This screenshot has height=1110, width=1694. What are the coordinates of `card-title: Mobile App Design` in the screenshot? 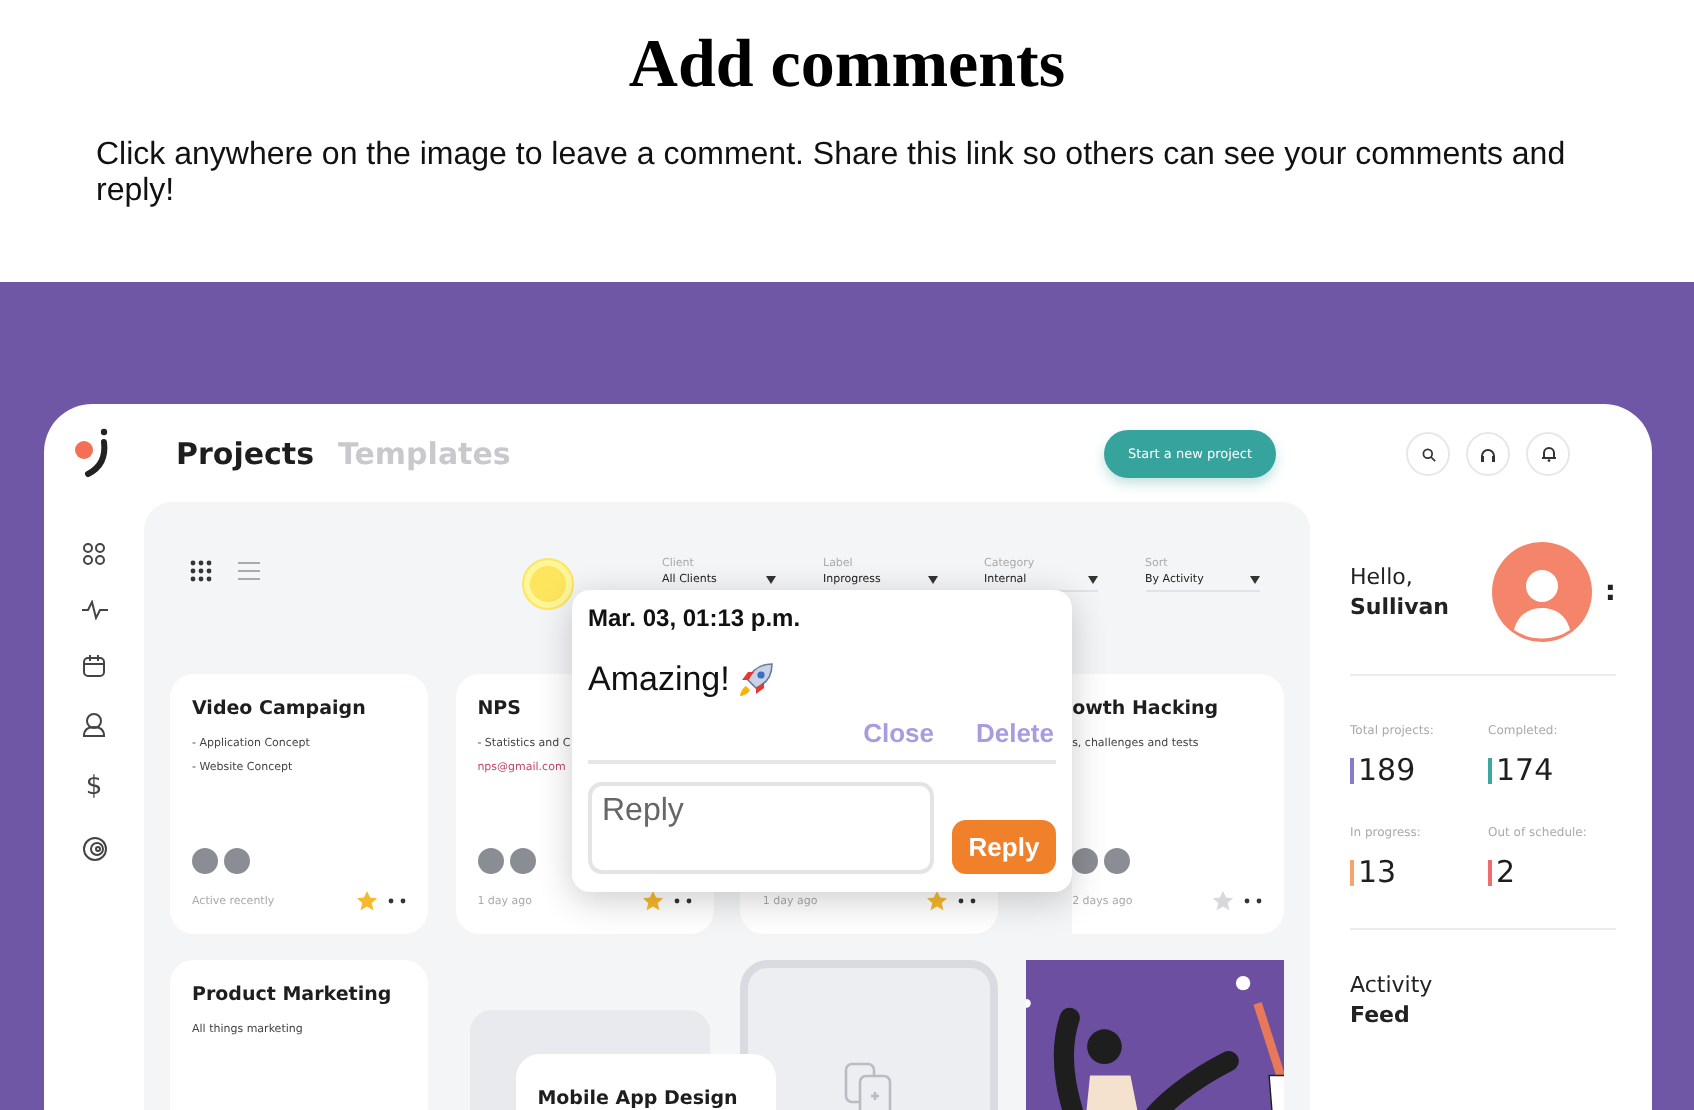 It's located at (637, 1099).